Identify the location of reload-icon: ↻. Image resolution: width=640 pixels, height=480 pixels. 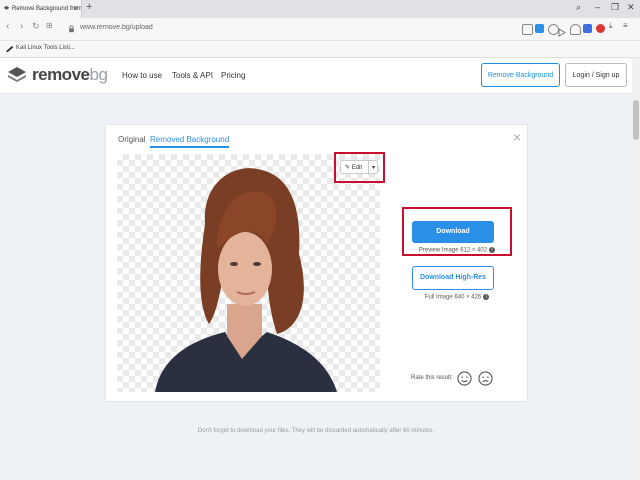
(36, 26).